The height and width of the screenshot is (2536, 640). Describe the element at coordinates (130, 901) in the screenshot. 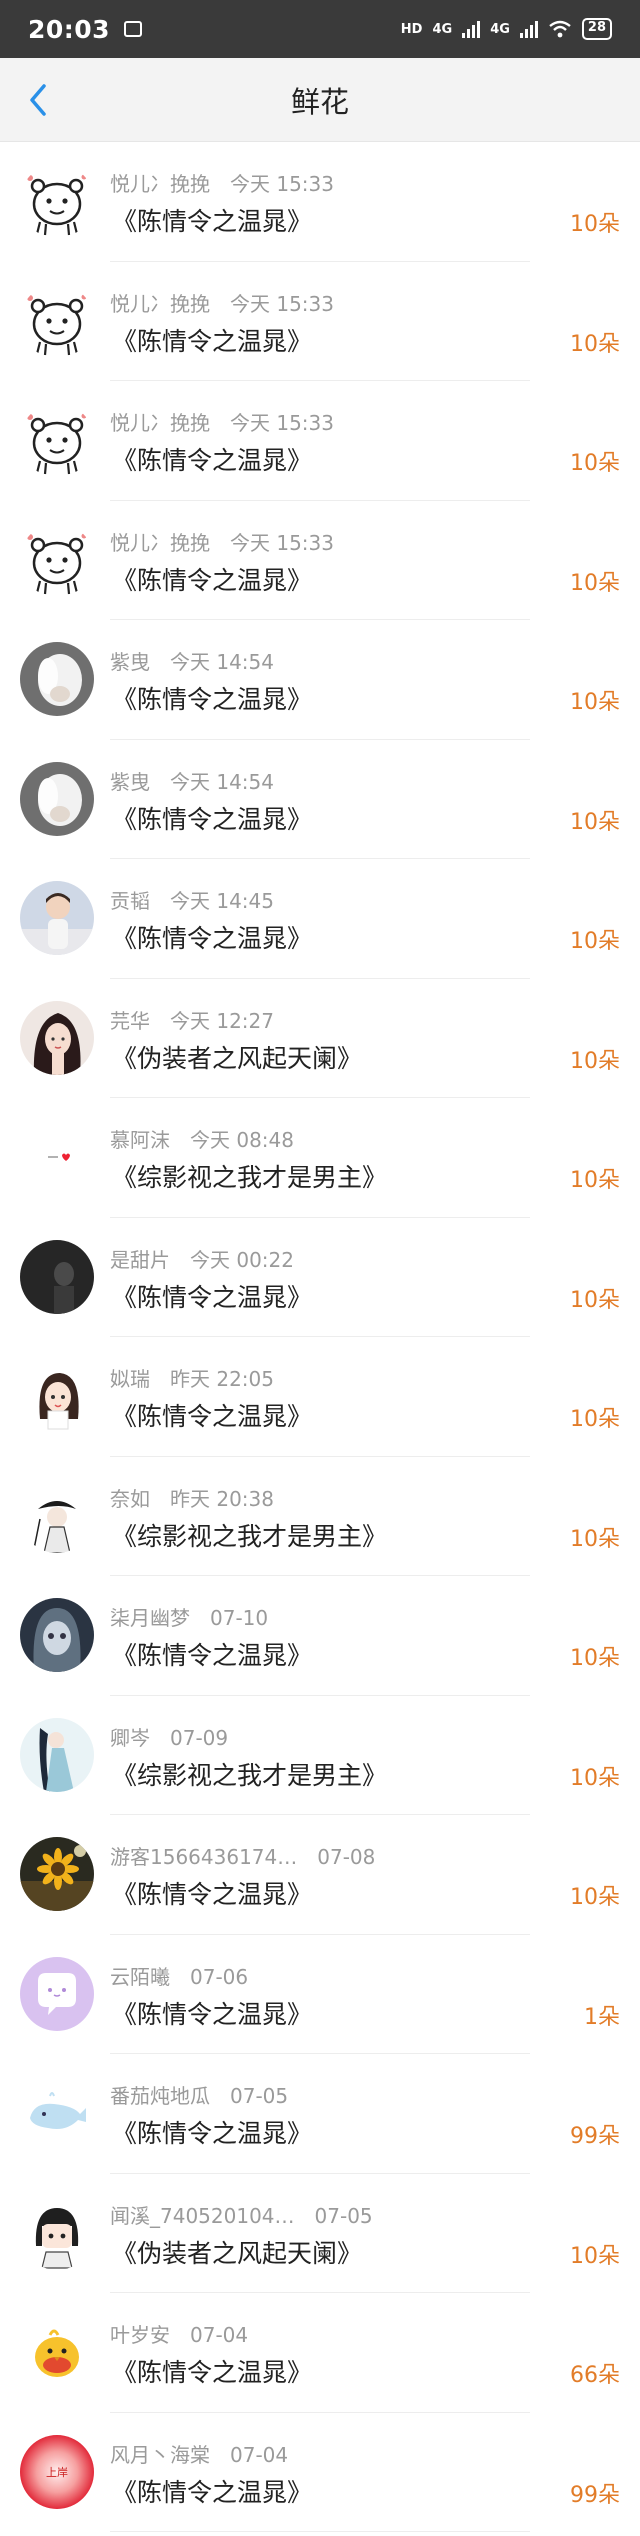

I see `user-name: 贡韬` at that location.